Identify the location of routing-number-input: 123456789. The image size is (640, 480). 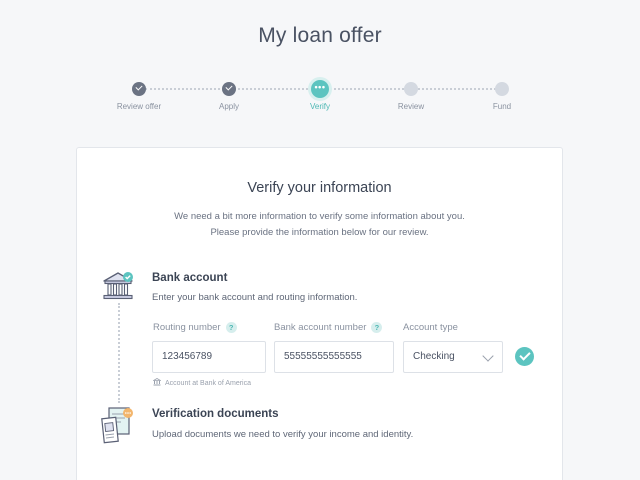
(209, 357).